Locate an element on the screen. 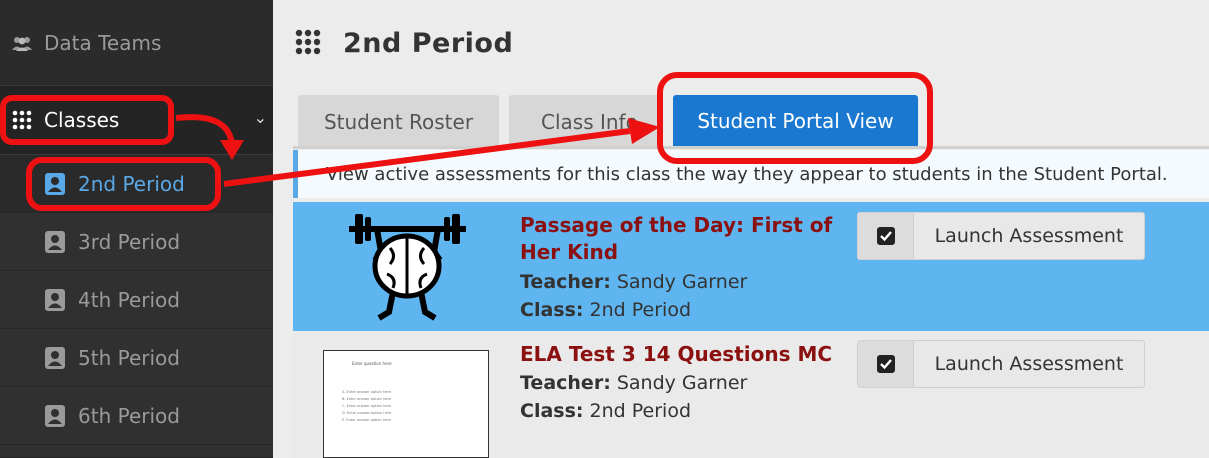  annotation-ring-portal-tab is located at coordinates (795, 118).